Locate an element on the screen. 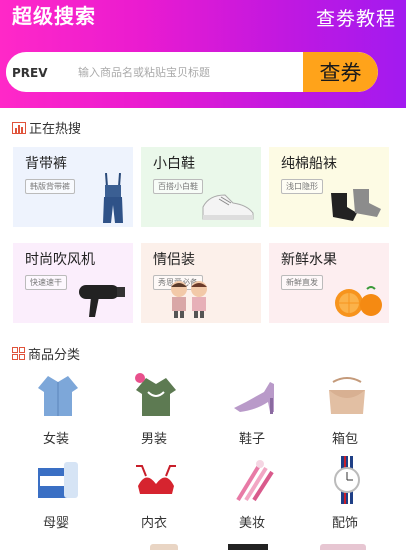 Image resolution: width=406 pixels, height=550 pixels. categories-title: 商品分类 is located at coordinates (54, 355).